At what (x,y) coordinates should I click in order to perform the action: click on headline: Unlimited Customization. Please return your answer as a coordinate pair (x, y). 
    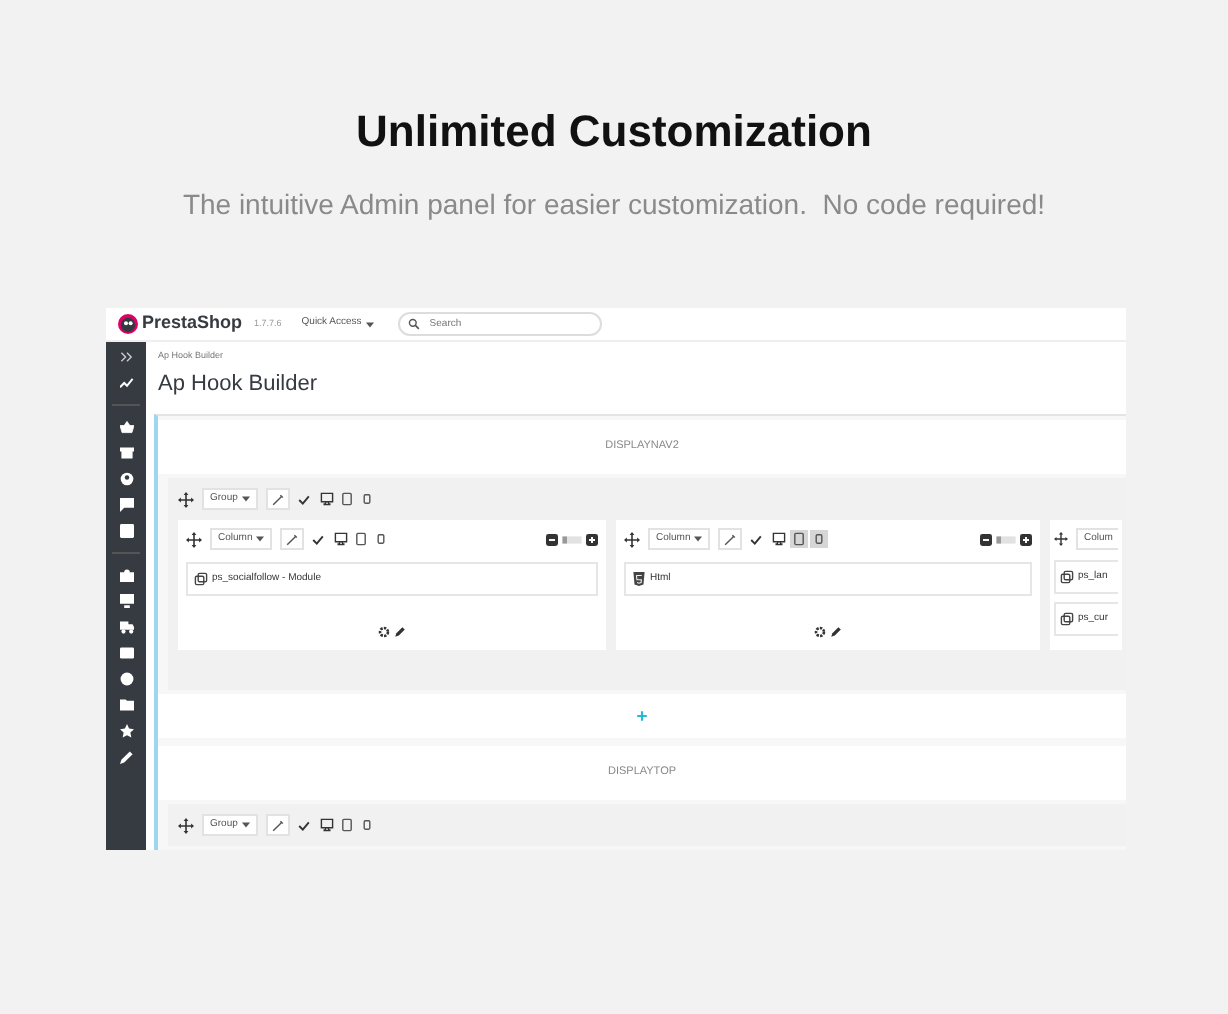
    Looking at the image, I should click on (614, 132).